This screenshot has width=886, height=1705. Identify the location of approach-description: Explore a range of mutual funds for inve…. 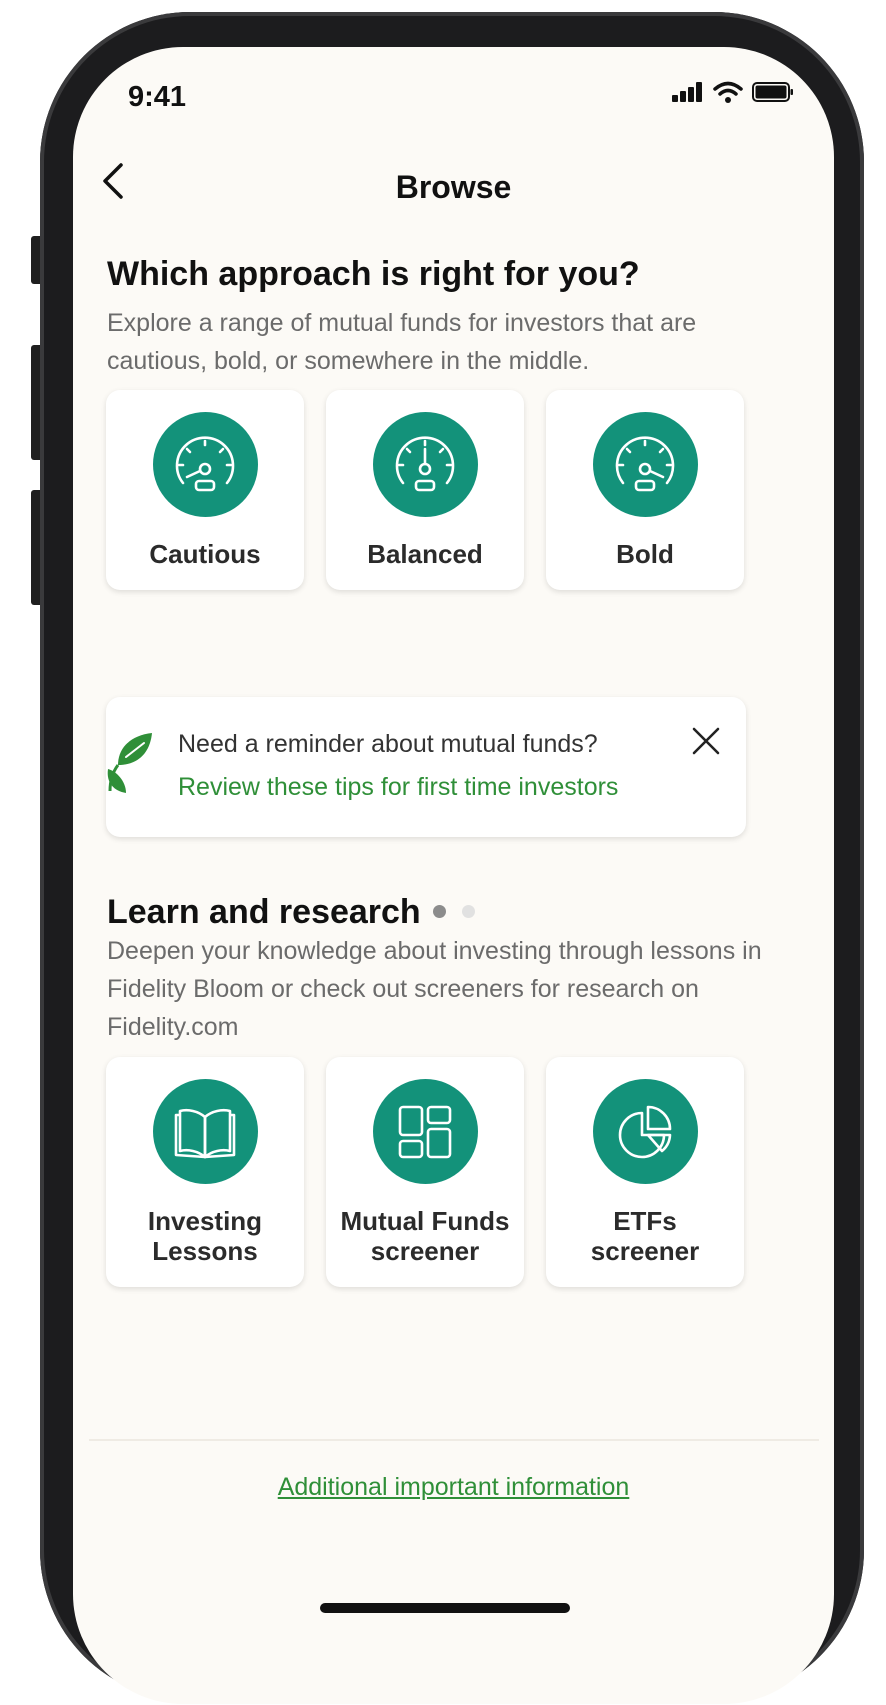
(402, 342).